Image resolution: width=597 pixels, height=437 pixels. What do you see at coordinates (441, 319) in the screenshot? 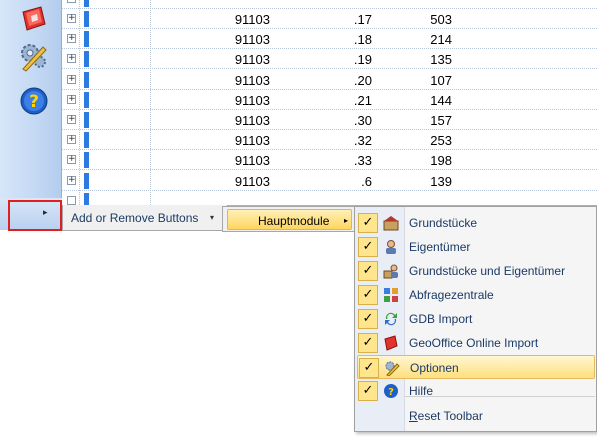
I see `submenu-item-label: GDB Import` at bounding box center [441, 319].